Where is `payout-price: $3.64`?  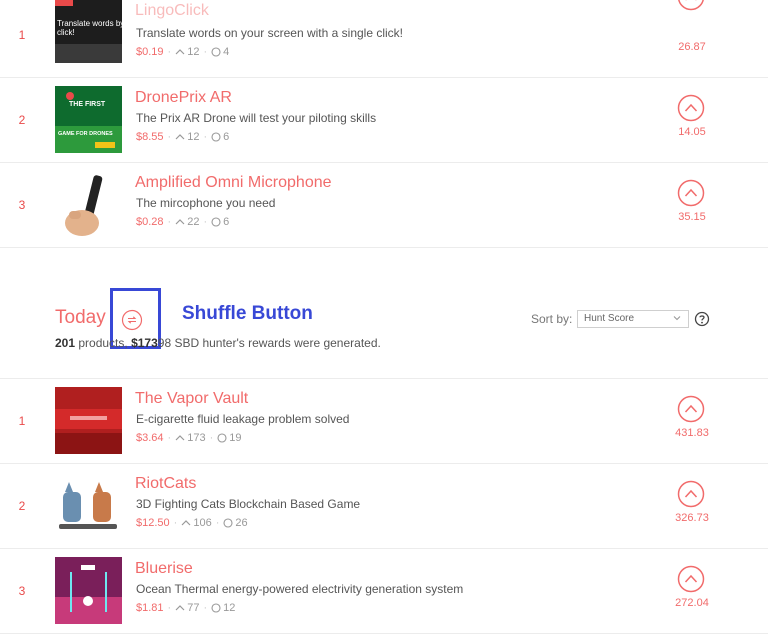 payout-price: $3.64 is located at coordinates (150, 438).